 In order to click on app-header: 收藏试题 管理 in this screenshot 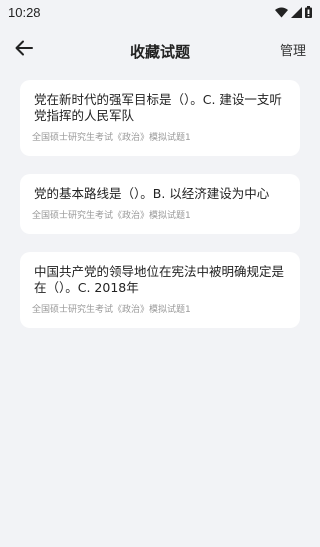, I will do `click(160, 51)`.